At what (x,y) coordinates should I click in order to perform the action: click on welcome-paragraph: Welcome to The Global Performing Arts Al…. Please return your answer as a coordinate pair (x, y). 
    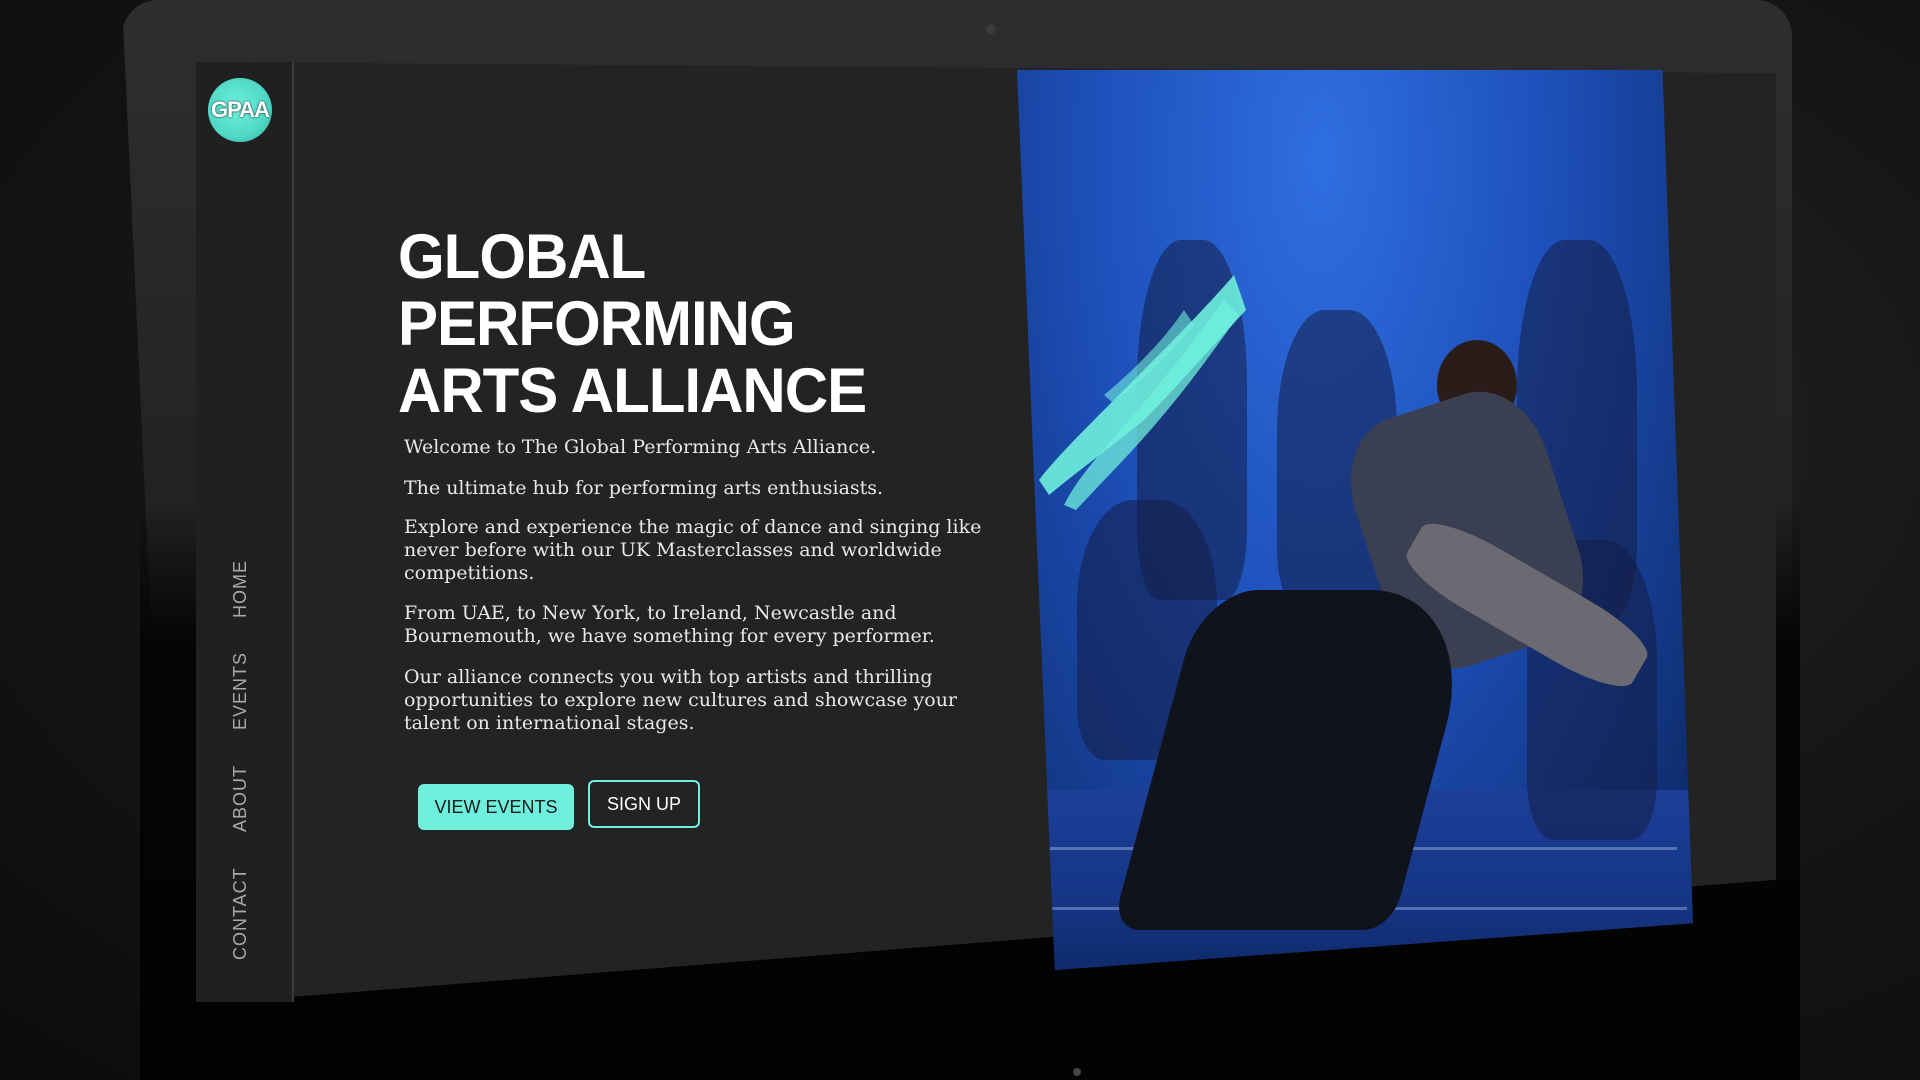
    Looking at the image, I should click on (640, 447).